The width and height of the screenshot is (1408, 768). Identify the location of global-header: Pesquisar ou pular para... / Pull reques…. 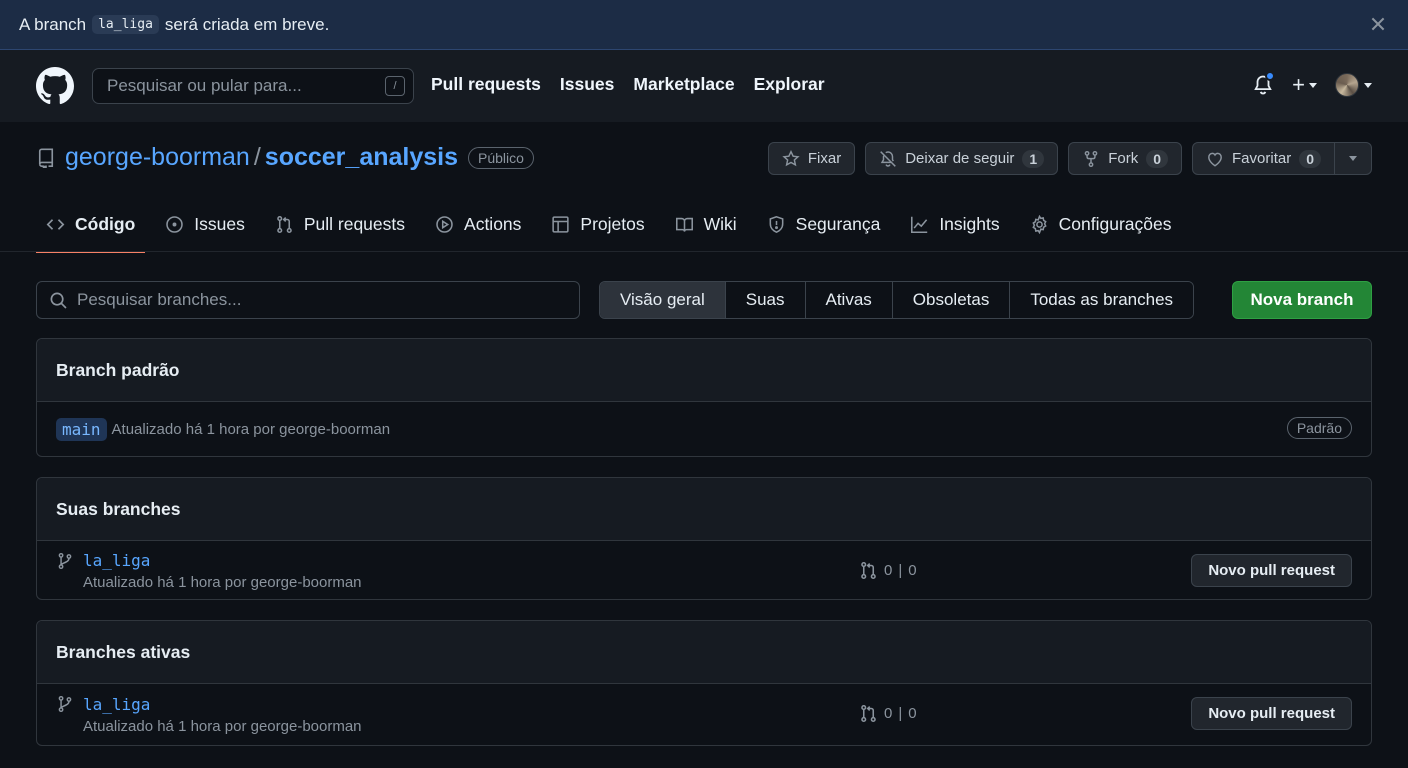
(704, 86).